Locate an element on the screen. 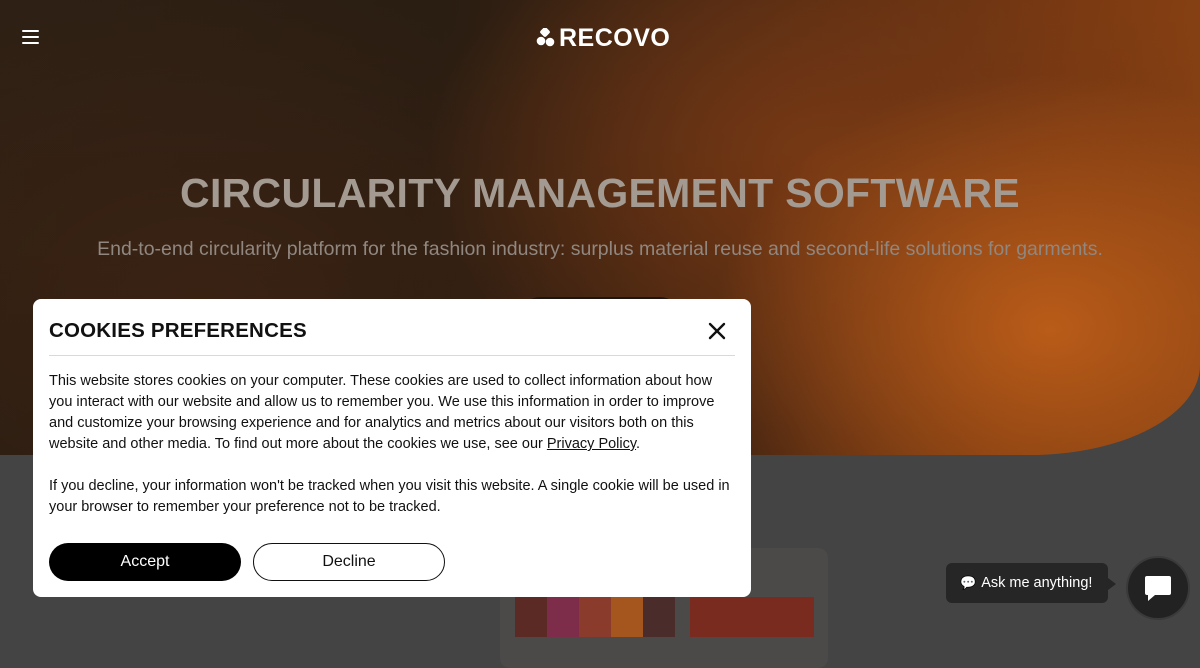  fabric-swatch is located at coordinates (752, 617).